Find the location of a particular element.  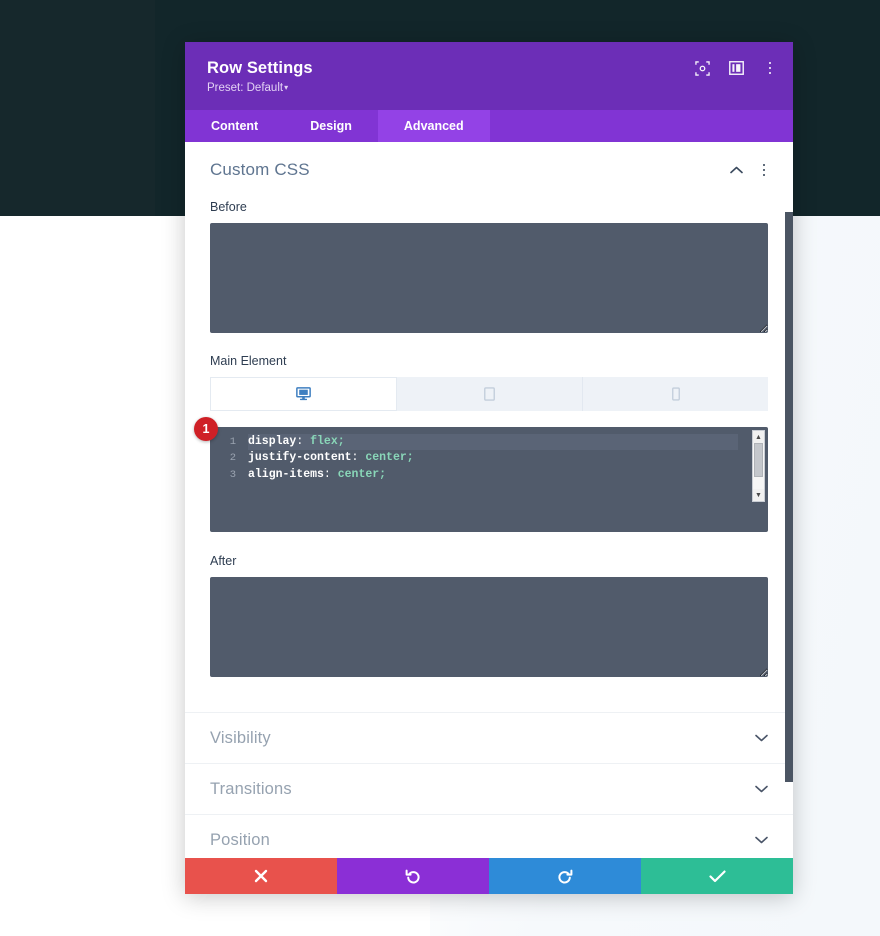

scrollbar-track is located at coordinates (758, 466).